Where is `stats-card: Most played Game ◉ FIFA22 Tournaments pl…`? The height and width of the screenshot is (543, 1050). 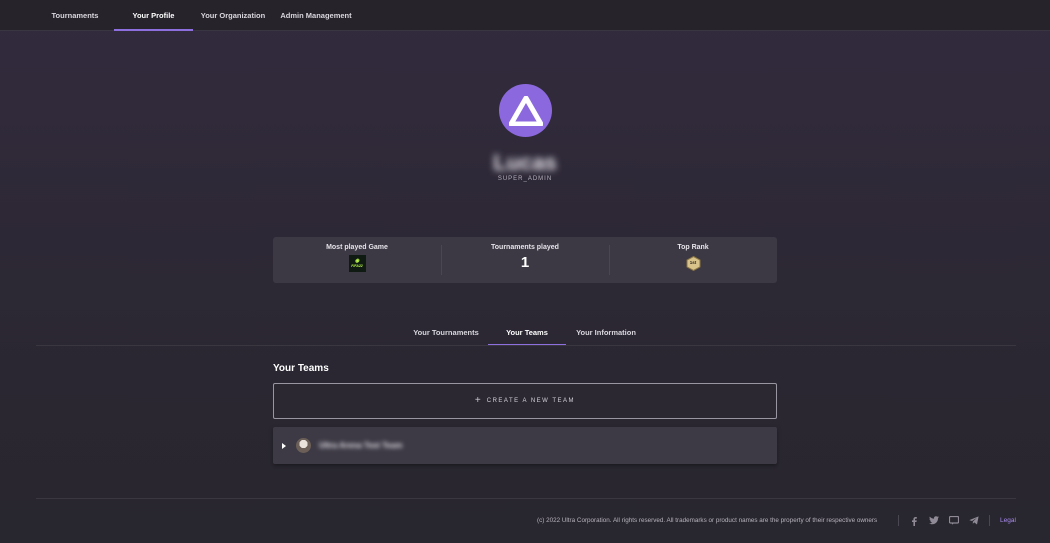
stats-card: Most played Game ◉ FIFA22 Tournaments pl… is located at coordinates (525, 260).